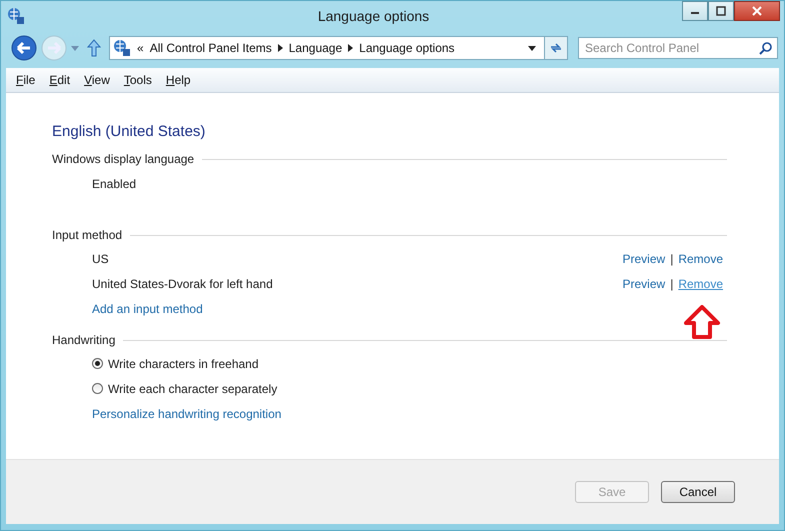 This screenshot has width=785, height=531. I want to click on maximize-button, so click(721, 11).